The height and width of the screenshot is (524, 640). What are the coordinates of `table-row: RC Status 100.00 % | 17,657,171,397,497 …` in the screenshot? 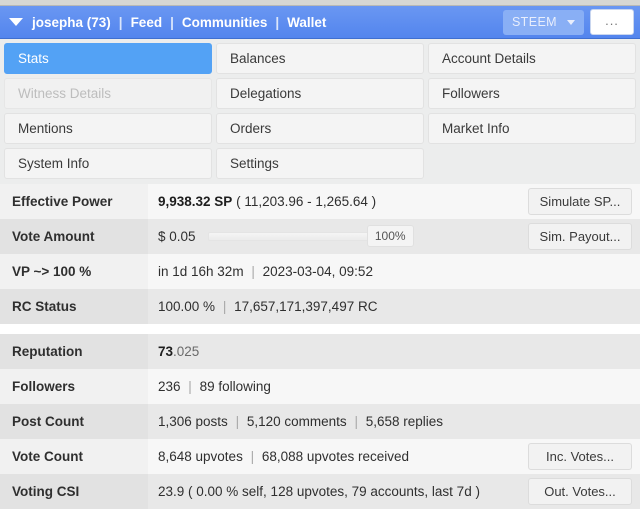 It's located at (320, 306).